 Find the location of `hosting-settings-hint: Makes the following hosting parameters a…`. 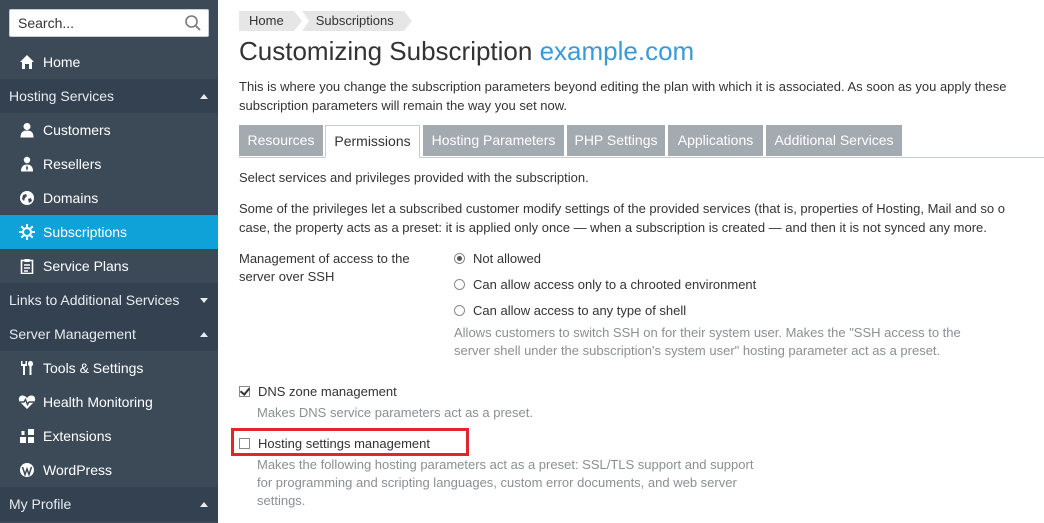

hosting-settings-hint: Makes the following hosting parameters a… is located at coordinates (505, 482).